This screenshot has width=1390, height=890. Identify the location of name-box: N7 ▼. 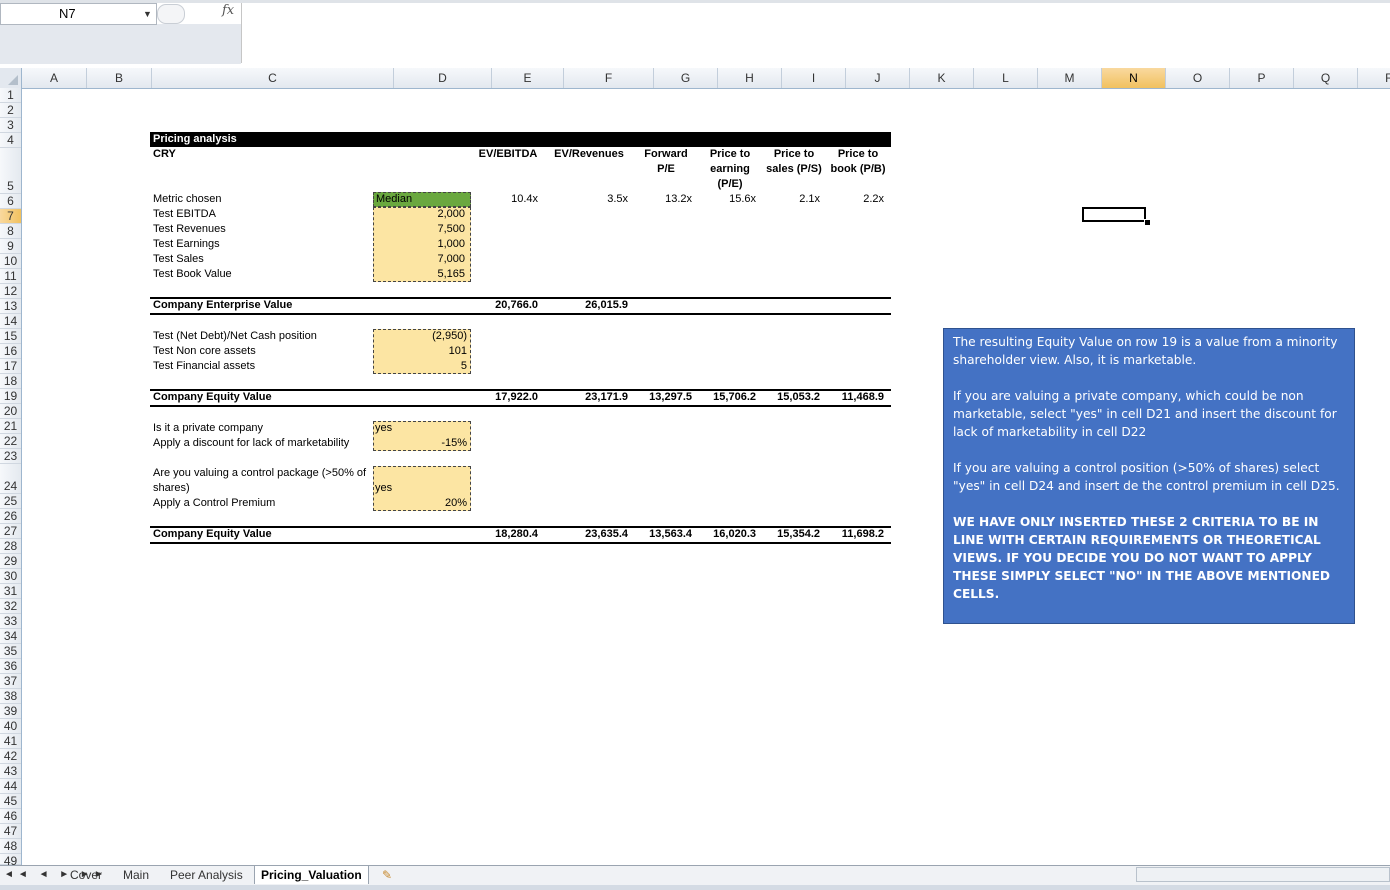
(78, 14).